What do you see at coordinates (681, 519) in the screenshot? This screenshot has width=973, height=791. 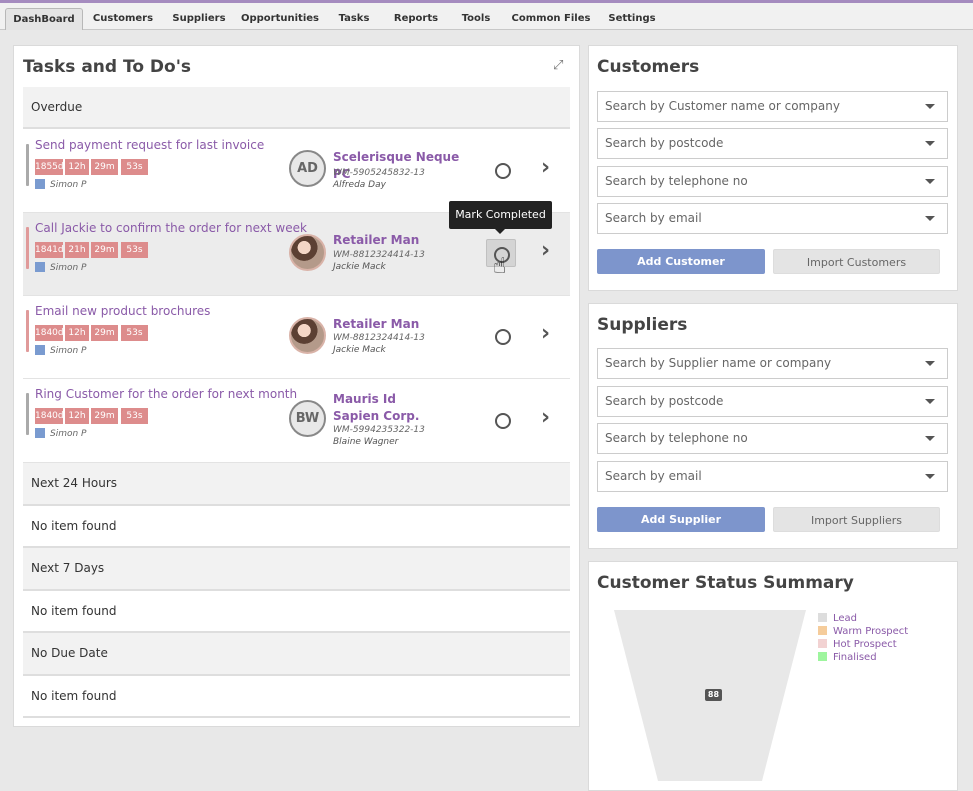 I see `add-supplier-button: Add Supplier` at bounding box center [681, 519].